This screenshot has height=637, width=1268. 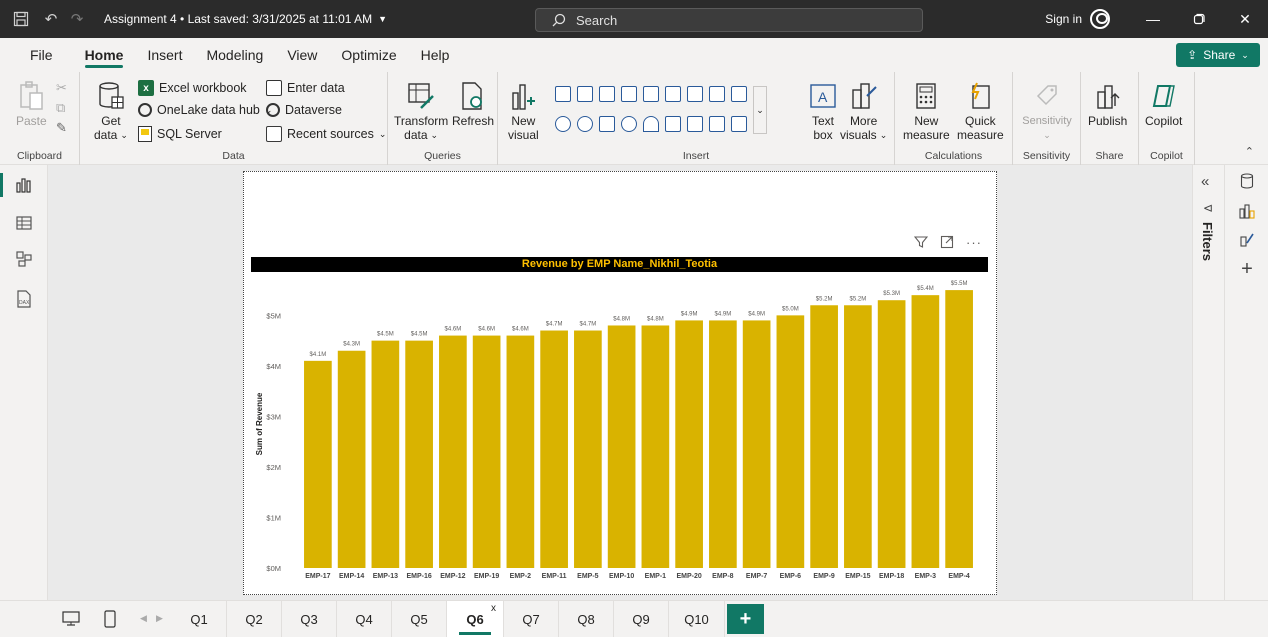 I want to click on stacked-column-100-chart-icon, so click(x=673, y=94).